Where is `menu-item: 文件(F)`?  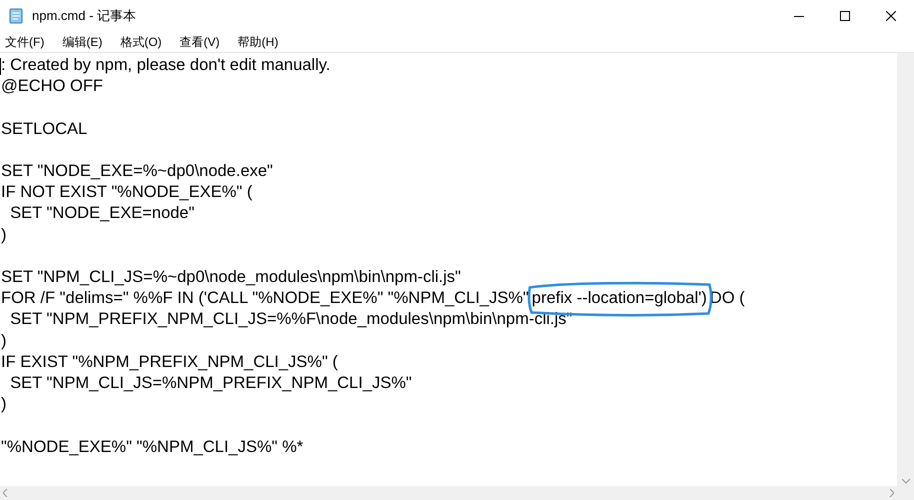
menu-item: 文件(F) is located at coordinates (24, 42).